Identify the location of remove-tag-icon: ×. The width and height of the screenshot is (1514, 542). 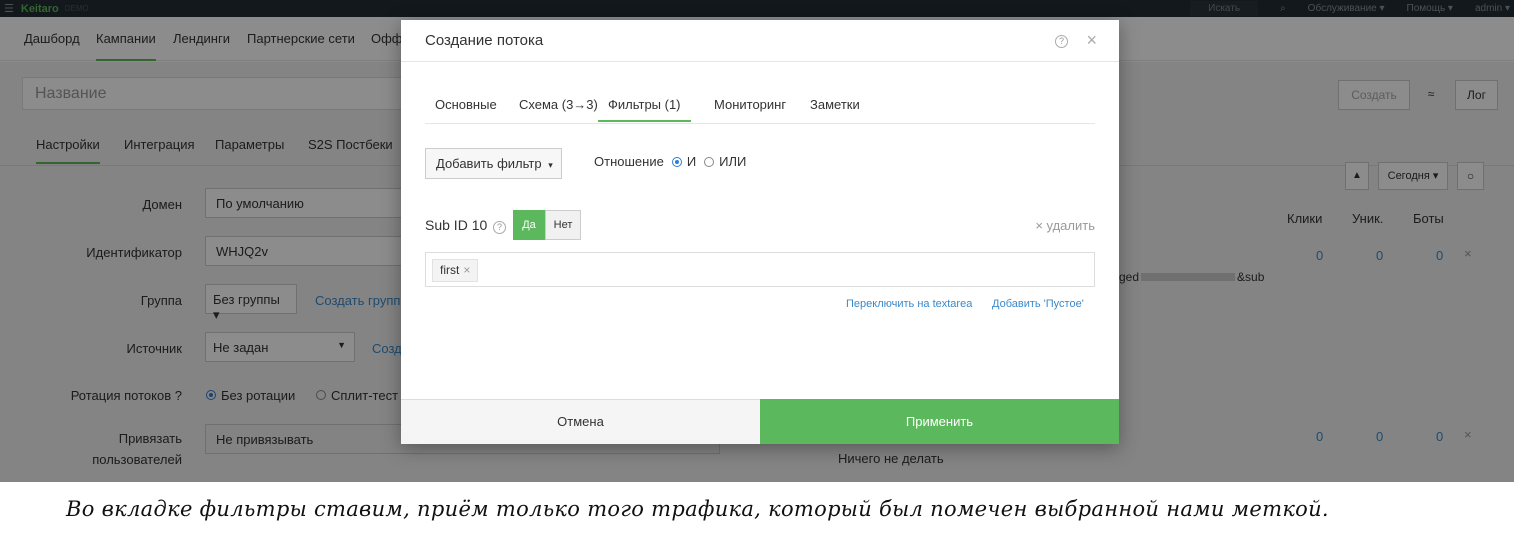
(466, 270).